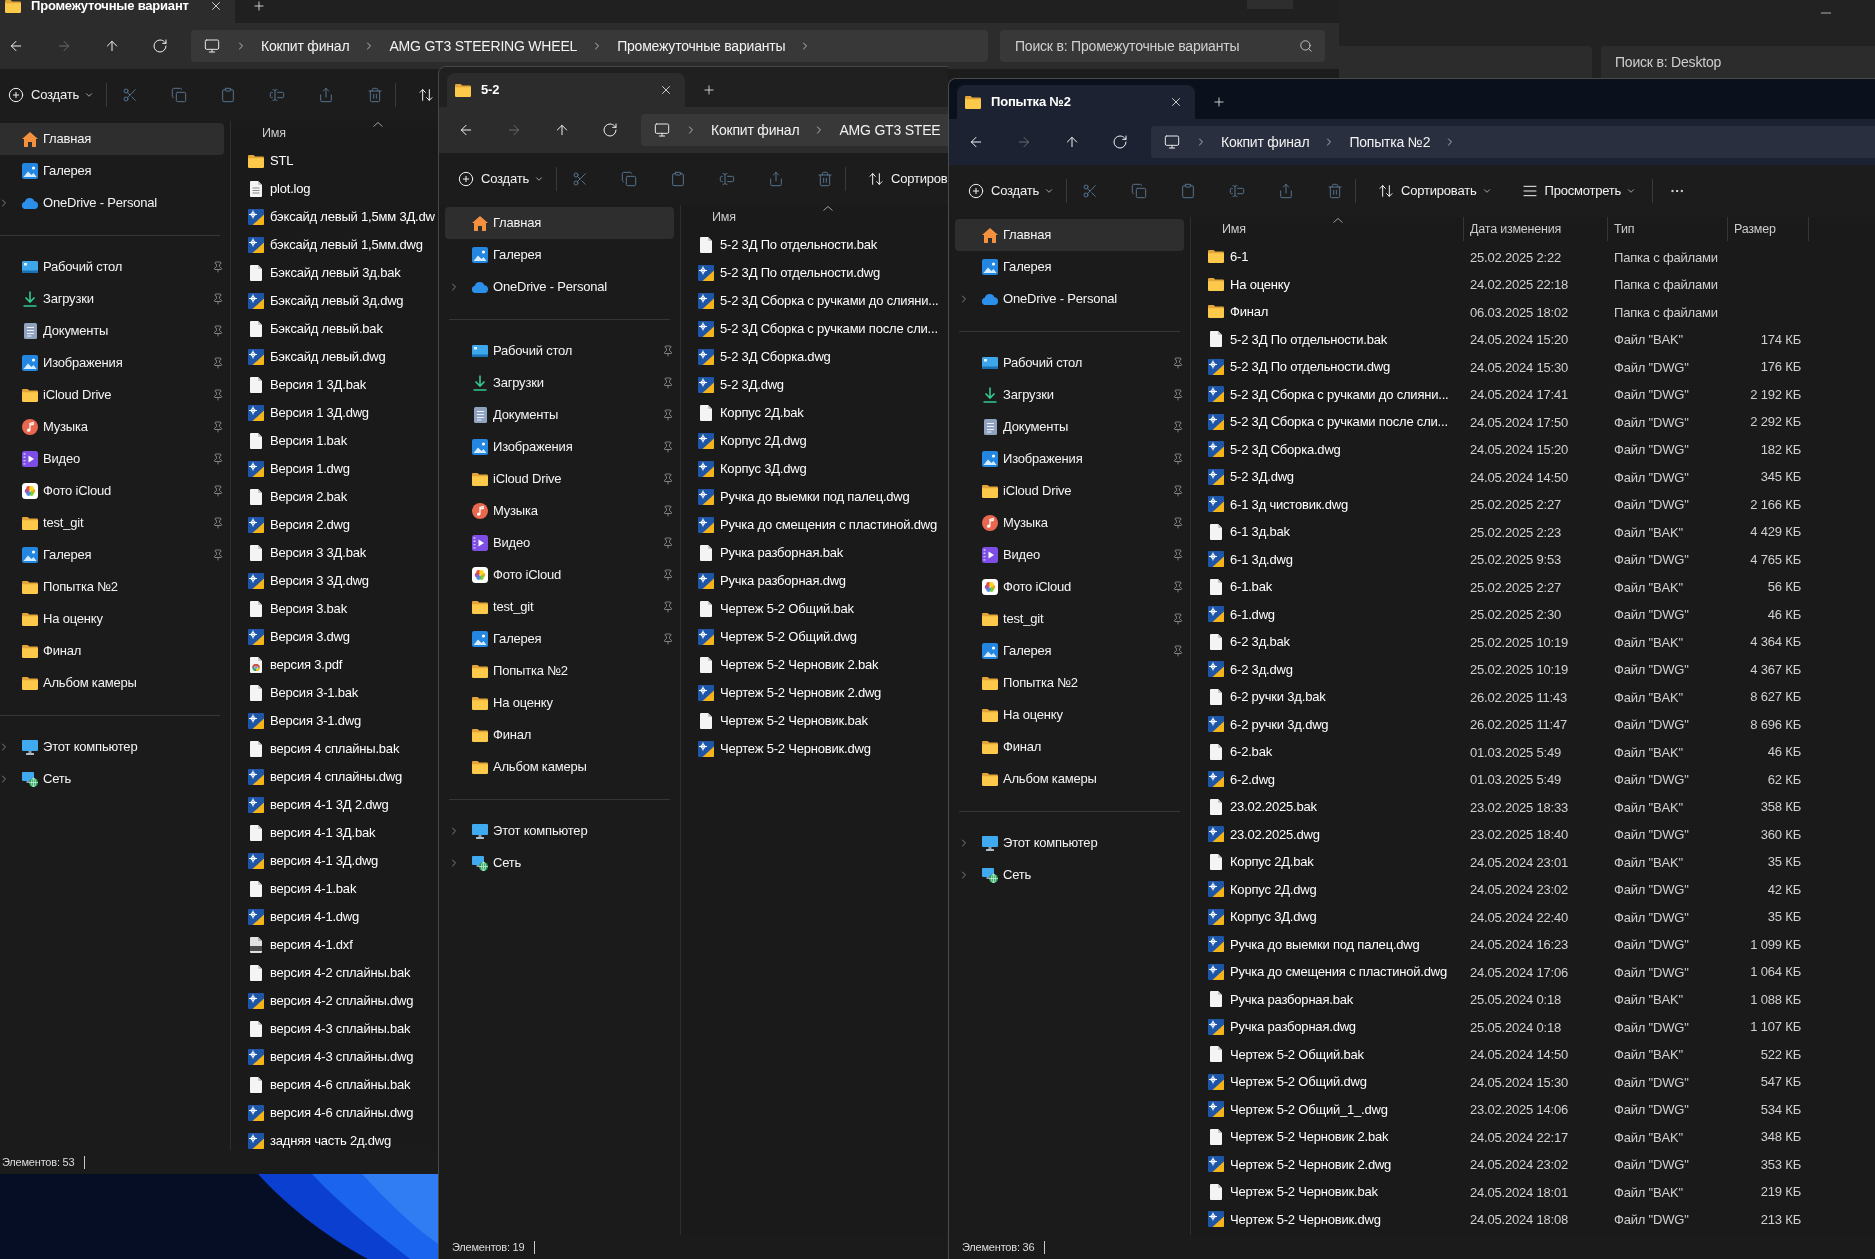 The width and height of the screenshot is (1875, 1259). What do you see at coordinates (112, 587) in the screenshot?
I see `sidebar-item: Попытка №2` at bounding box center [112, 587].